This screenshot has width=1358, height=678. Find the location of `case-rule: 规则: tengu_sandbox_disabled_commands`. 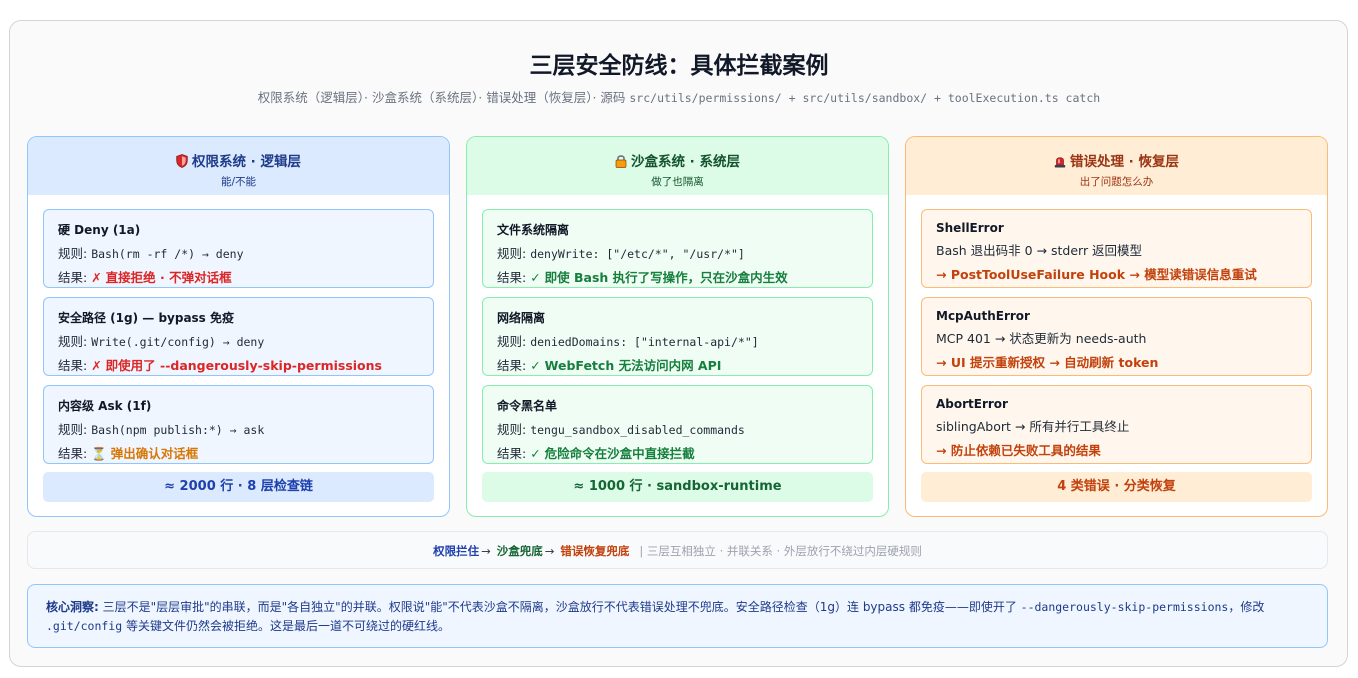

case-rule: 规则: tengu_sandbox_disabled_commands is located at coordinates (684, 428).